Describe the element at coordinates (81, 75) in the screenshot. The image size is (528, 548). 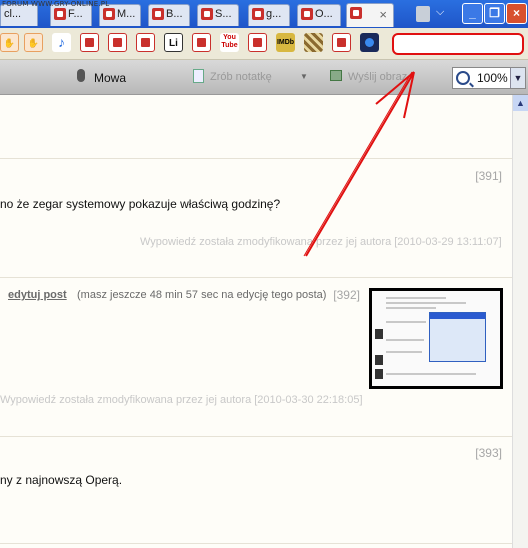
I see `microphone-icon` at that location.